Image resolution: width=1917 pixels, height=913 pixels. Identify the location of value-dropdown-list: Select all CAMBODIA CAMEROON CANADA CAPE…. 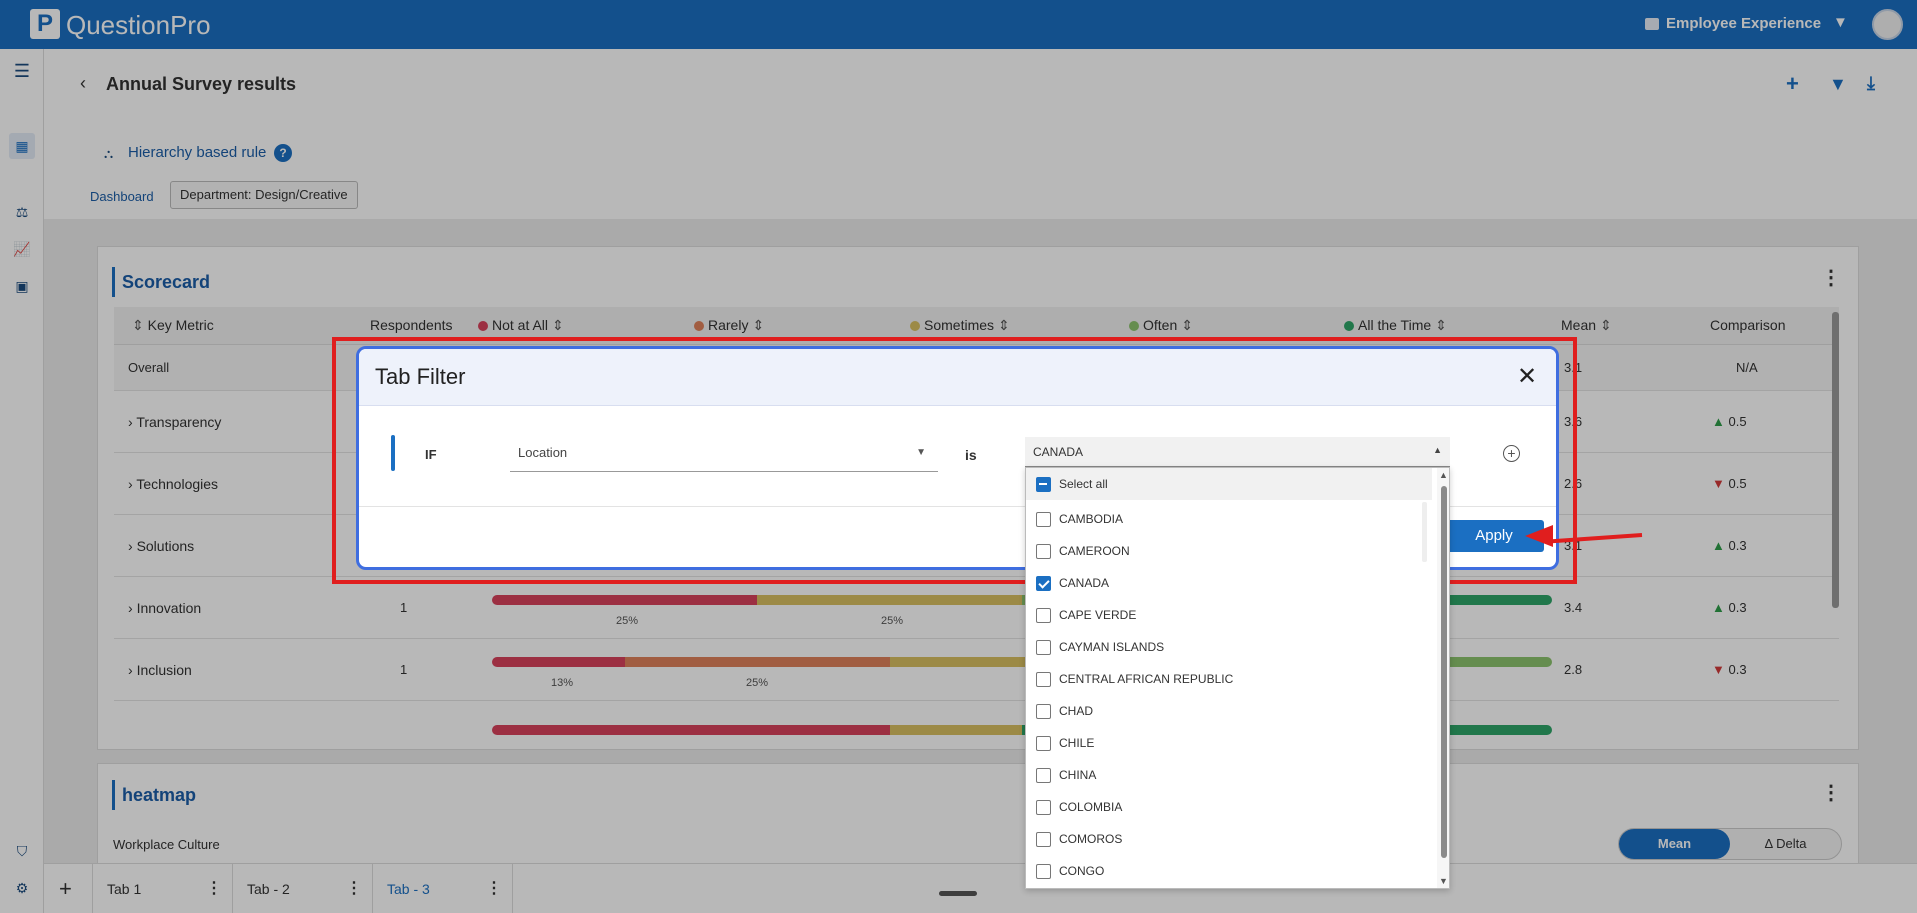
(1237, 678).